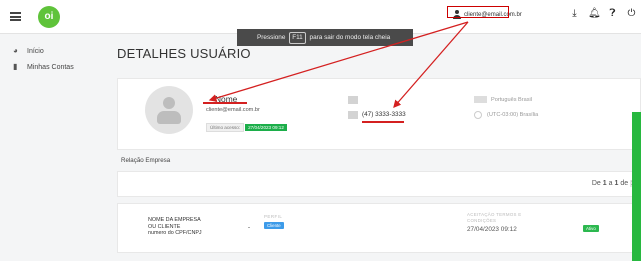  Describe the element at coordinates (225, 103) in the screenshot. I see `annotation-underline-name` at that location.